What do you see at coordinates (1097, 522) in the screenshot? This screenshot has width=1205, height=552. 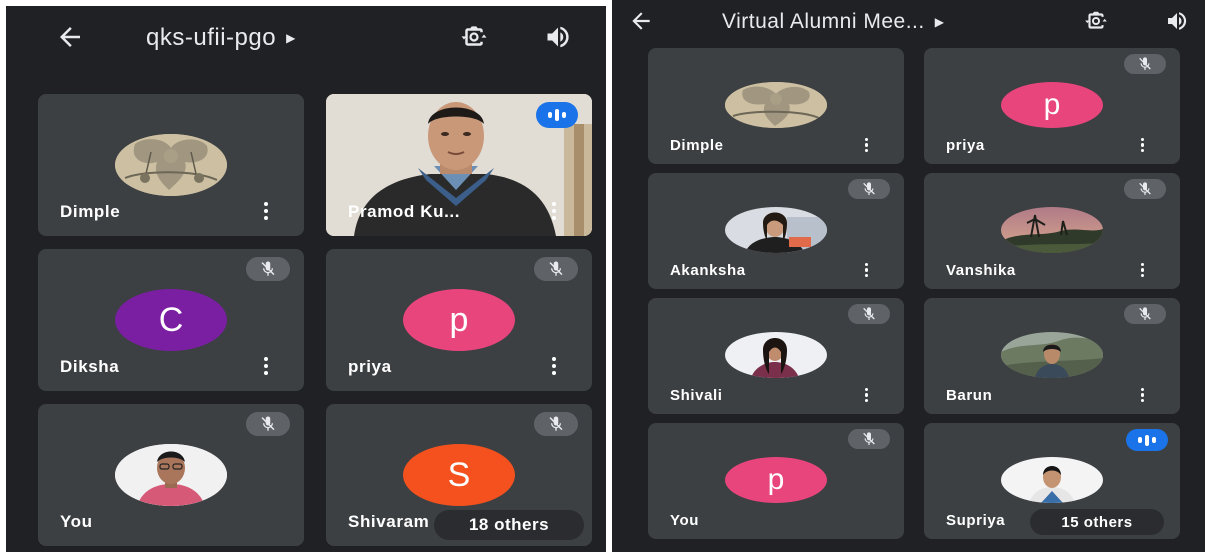 I see `others-count-button: 15 others` at bounding box center [1097, 522].